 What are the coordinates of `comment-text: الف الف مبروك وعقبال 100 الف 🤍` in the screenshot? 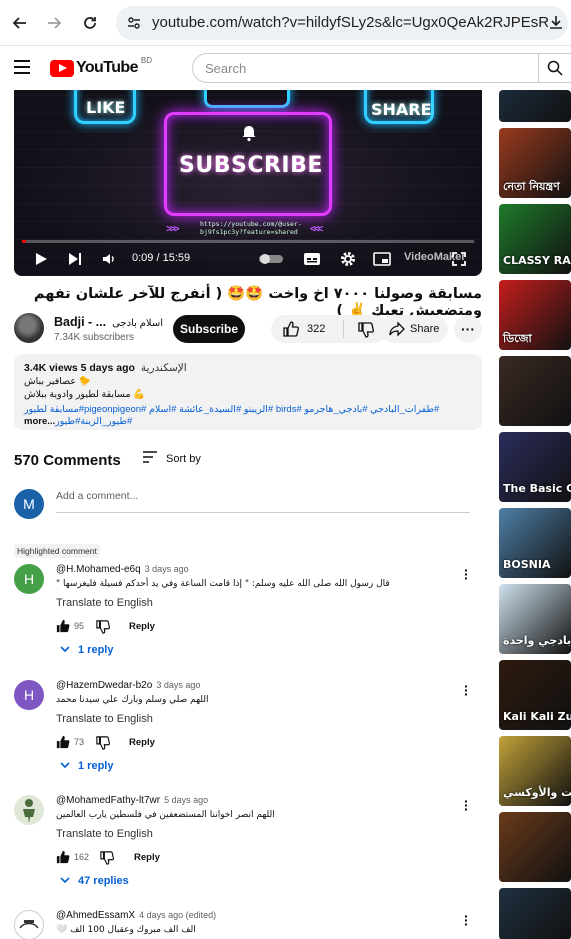 It's located at (126, 930).